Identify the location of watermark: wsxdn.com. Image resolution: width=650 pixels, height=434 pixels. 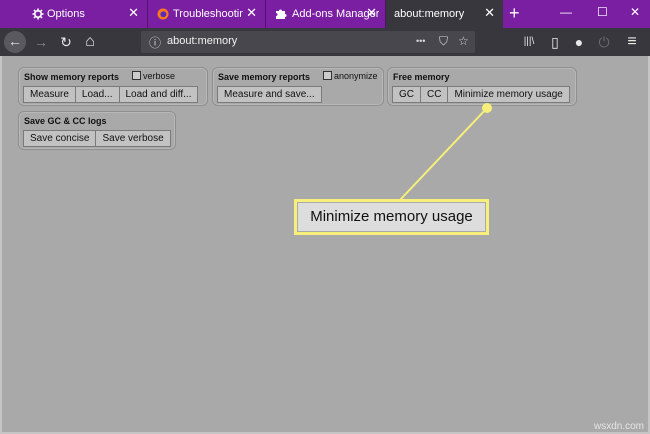
(618, 426).